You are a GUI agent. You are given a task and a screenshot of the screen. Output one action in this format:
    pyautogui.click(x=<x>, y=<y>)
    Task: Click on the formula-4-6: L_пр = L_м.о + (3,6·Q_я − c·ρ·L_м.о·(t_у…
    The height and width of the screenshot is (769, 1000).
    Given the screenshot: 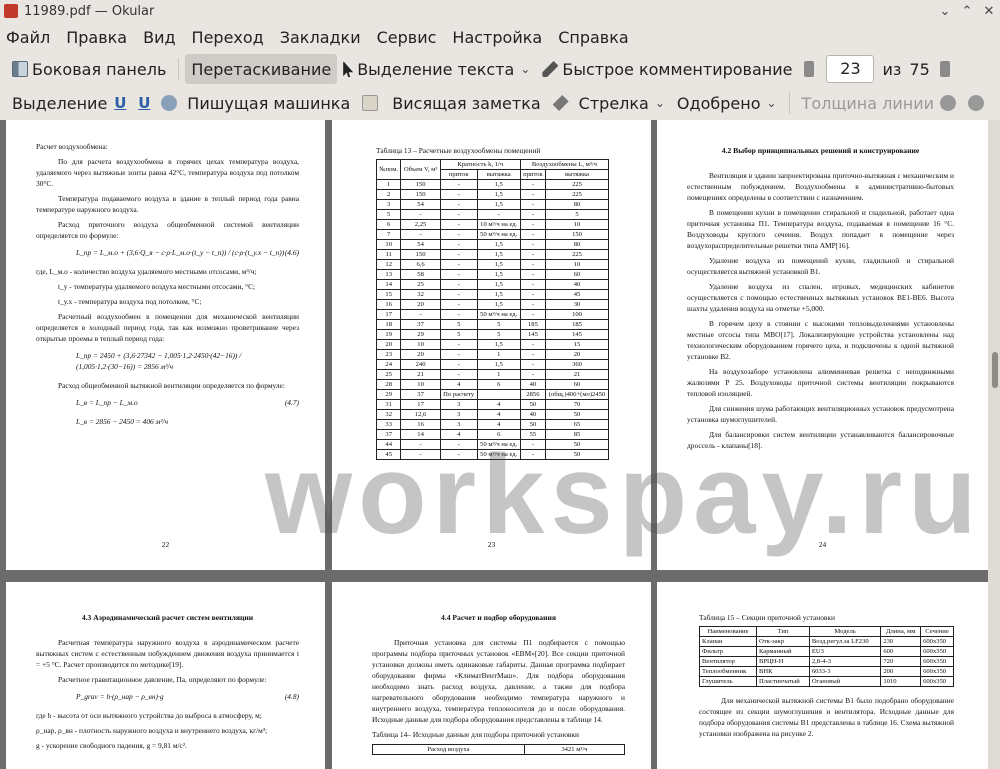 What is the action you would take?
    pyautogui.click(x=187, y=252)
    